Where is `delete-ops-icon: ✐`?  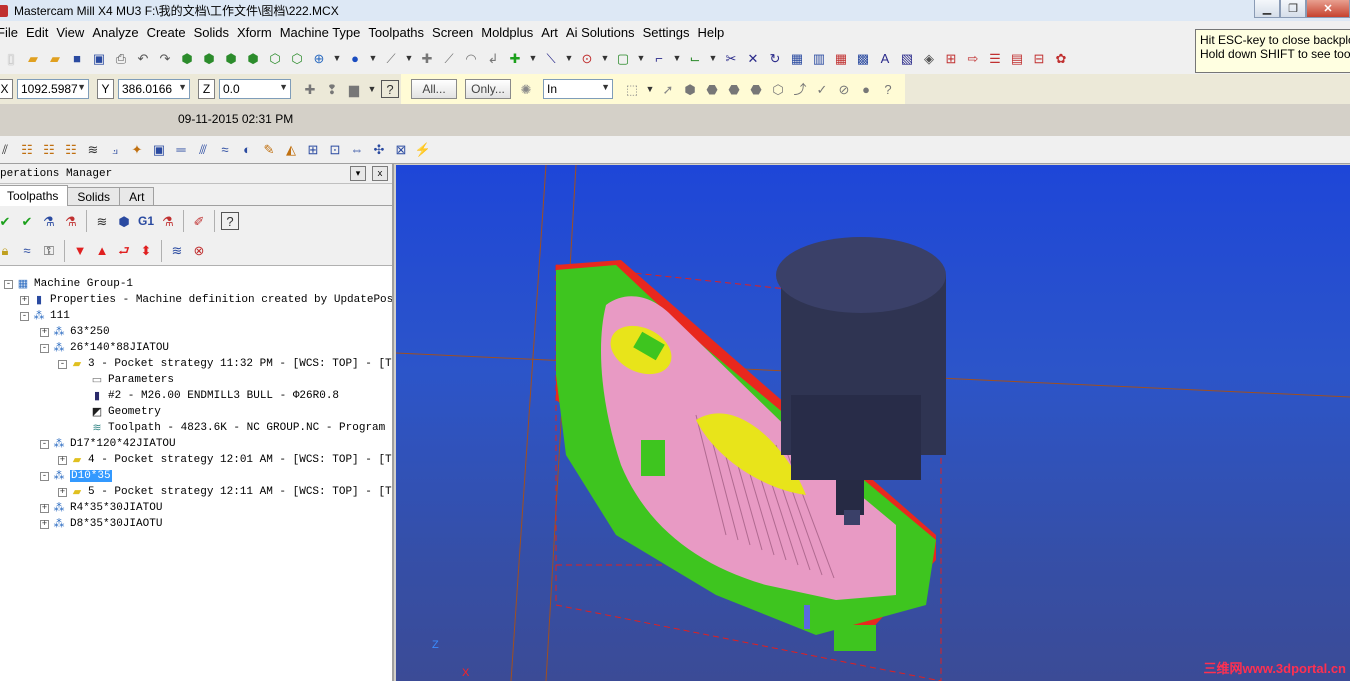 delete-ops-icon: ✐ is located at coordinates (199, 221).